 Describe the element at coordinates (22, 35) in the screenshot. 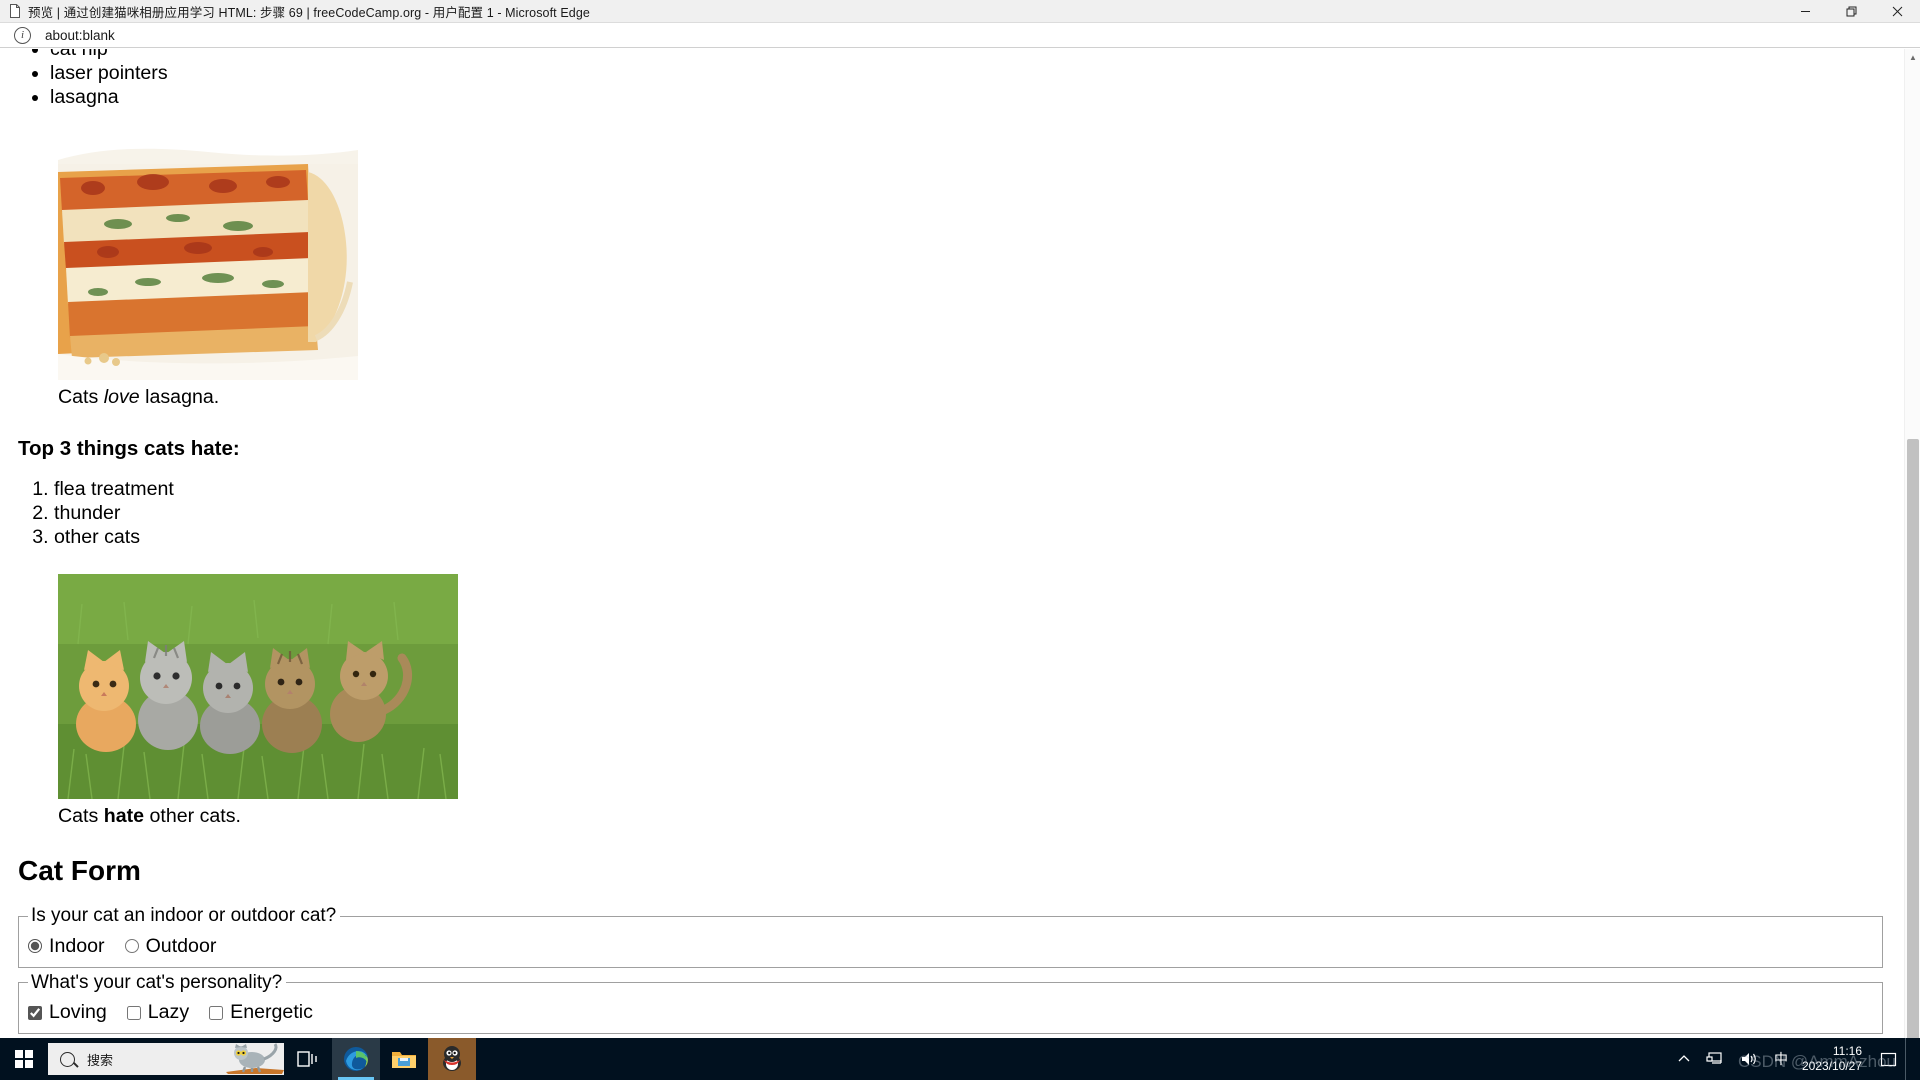

I see `info-icon: i` at that location.